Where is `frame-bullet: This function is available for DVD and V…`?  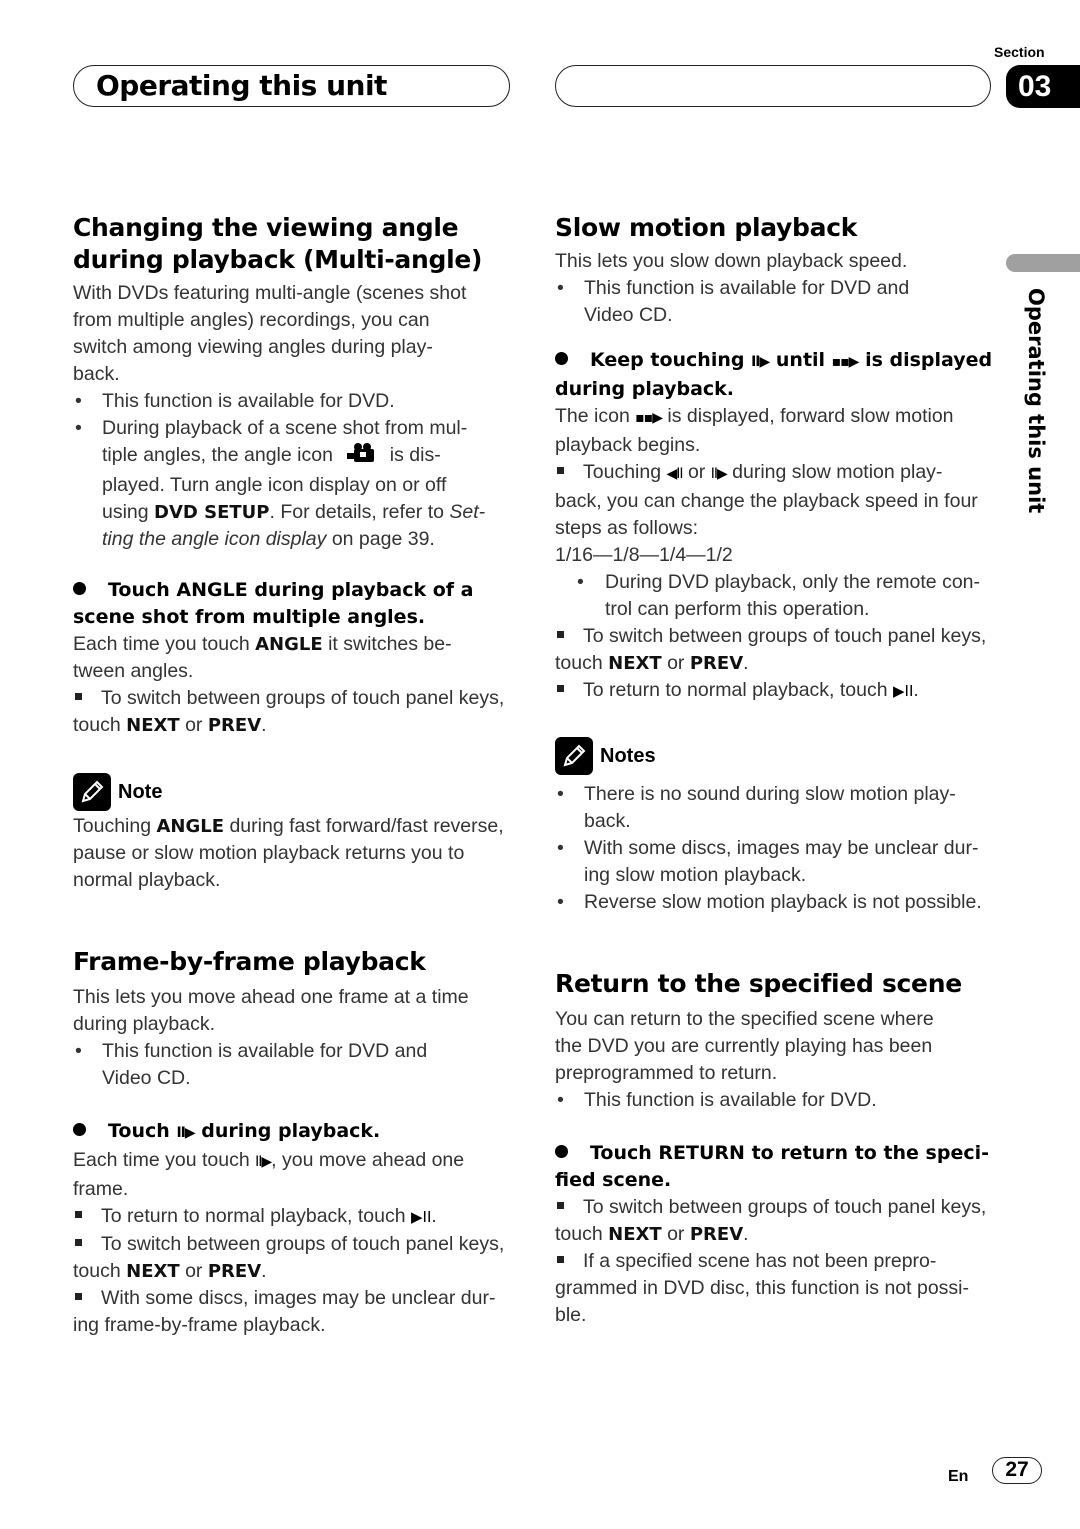
frame-bullet: This function is available for DVD and V… is located at coordinates (293, 1065).